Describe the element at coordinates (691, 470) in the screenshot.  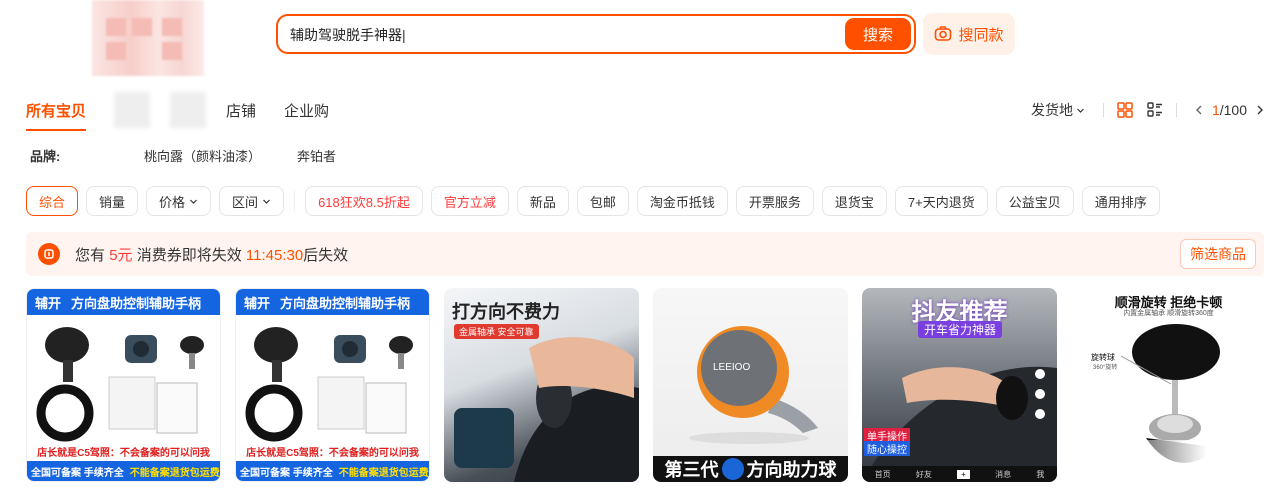
I see `footer-left: 第三代` at that location.